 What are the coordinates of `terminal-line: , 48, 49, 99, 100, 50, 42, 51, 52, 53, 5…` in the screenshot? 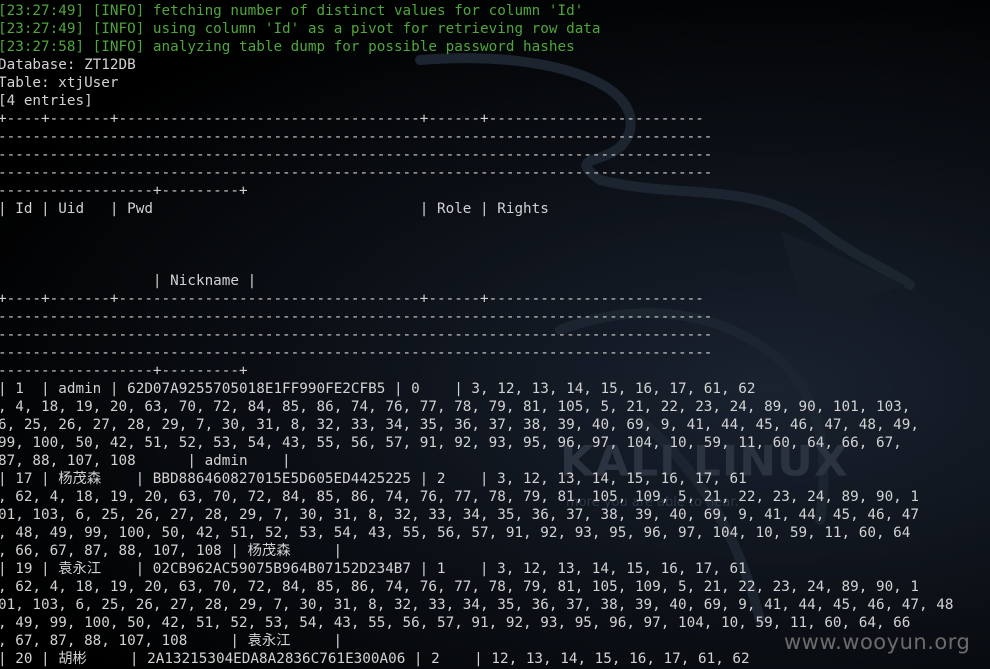 It's located at (455, 533).